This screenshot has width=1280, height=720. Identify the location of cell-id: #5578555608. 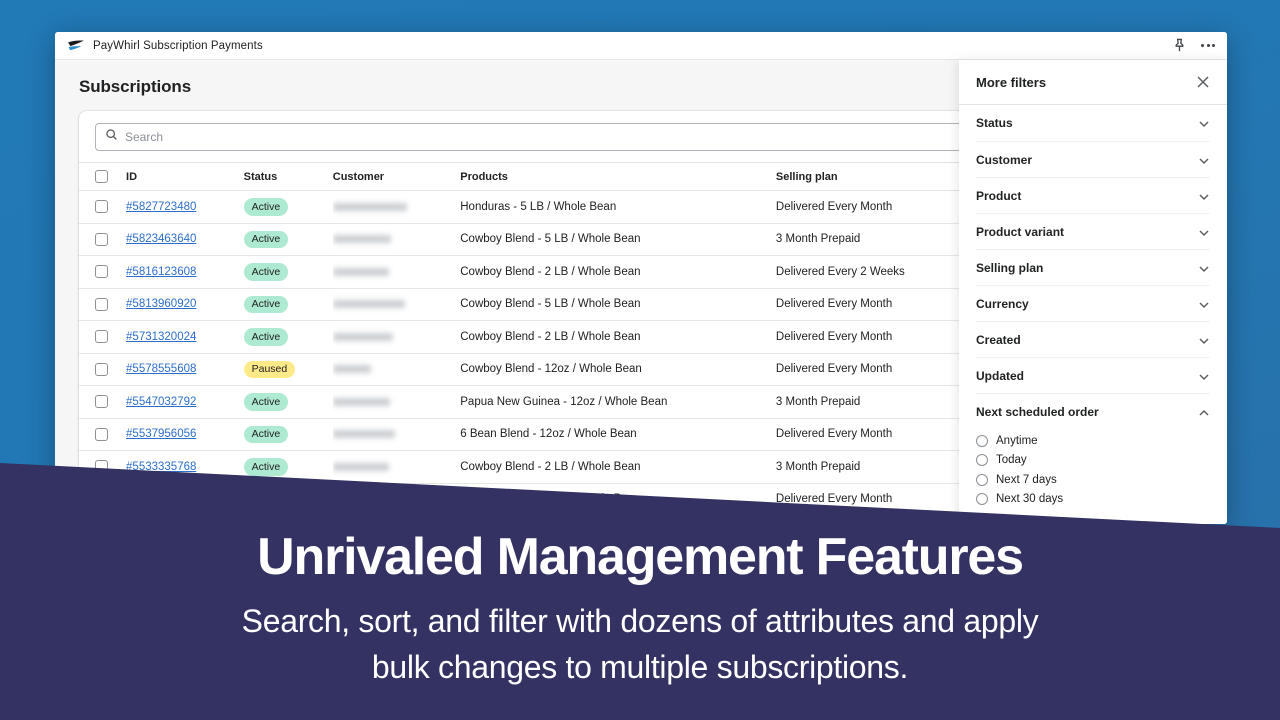
(185, 369).